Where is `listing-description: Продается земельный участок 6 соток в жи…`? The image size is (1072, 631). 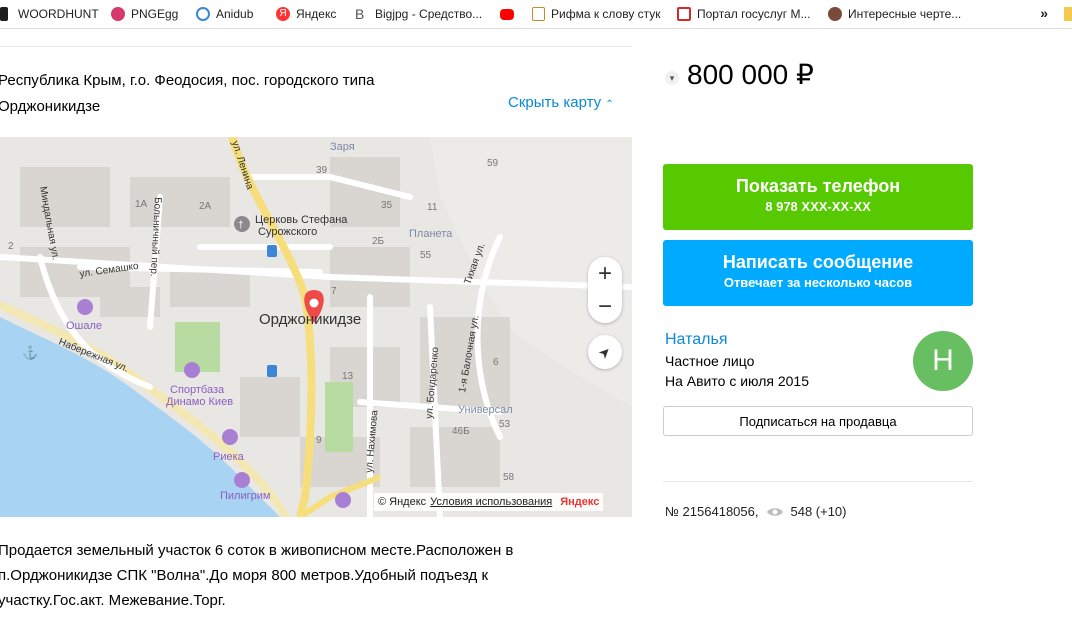 listing-description: Продается земельный участок 6 соток в жи… is located at coordinates (279, 575).